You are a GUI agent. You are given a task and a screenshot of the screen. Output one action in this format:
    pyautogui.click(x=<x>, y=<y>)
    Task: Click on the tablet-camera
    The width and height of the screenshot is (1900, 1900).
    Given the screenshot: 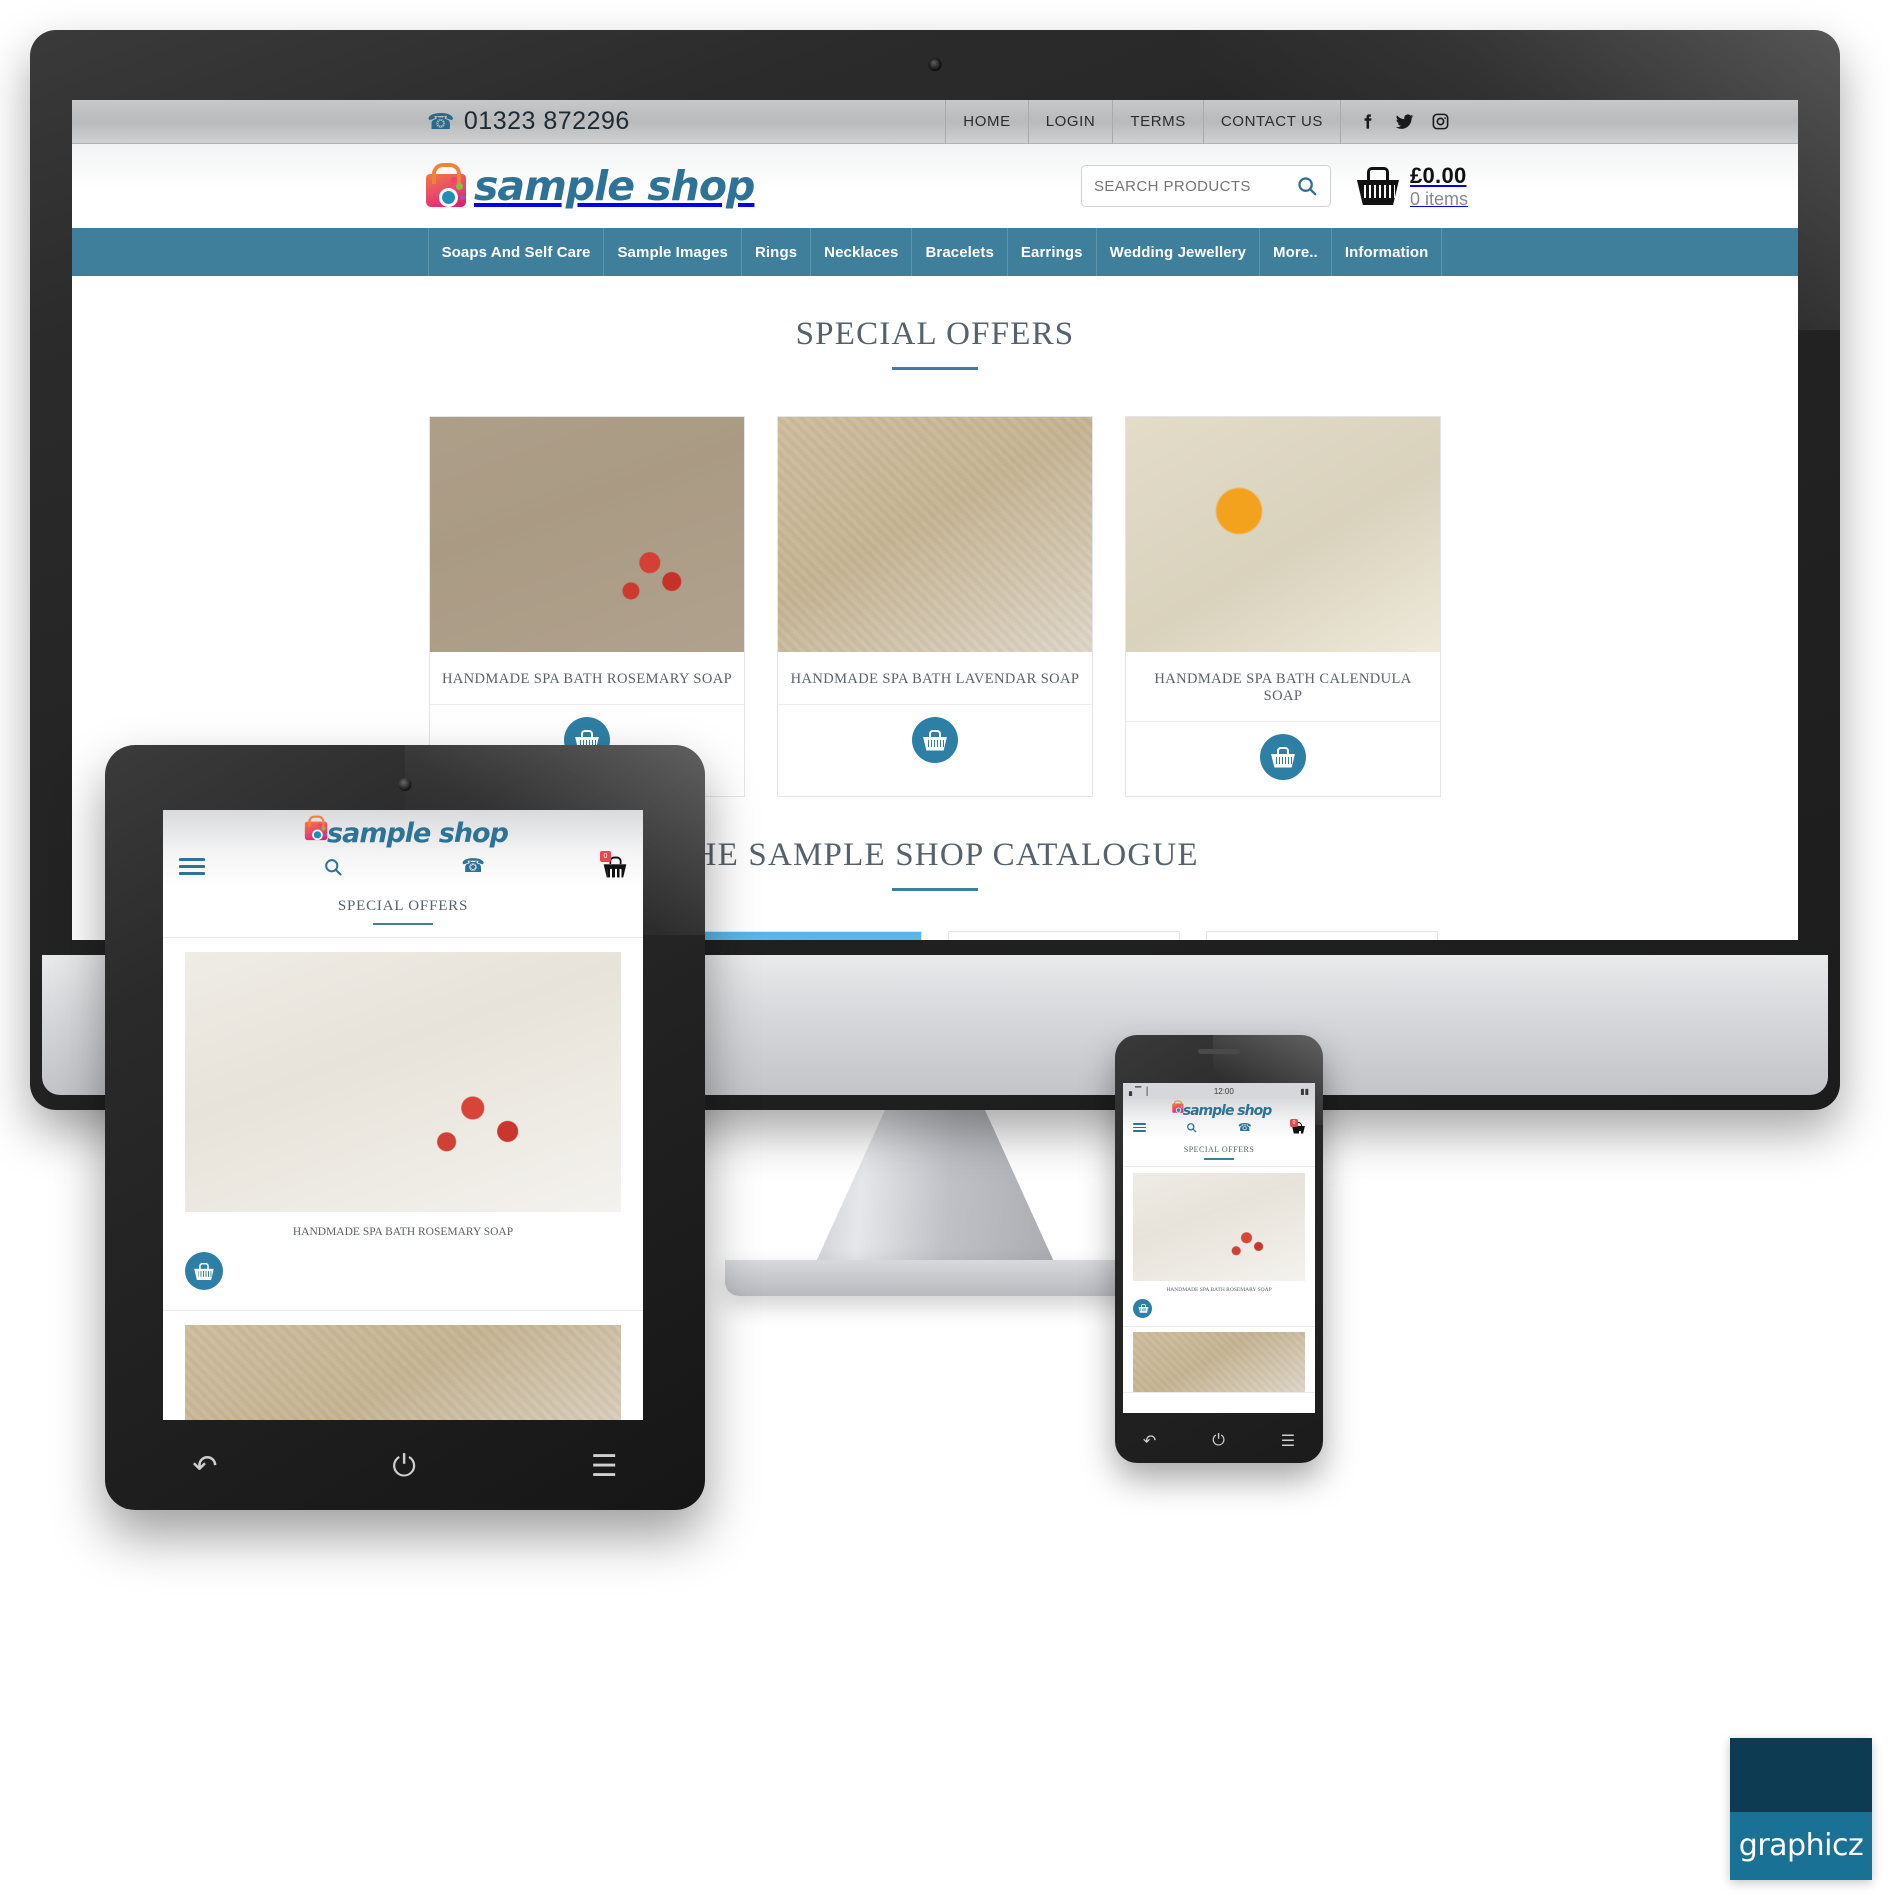 What is the action you would take?
    pyautogui.click(x=405, y=784)
    